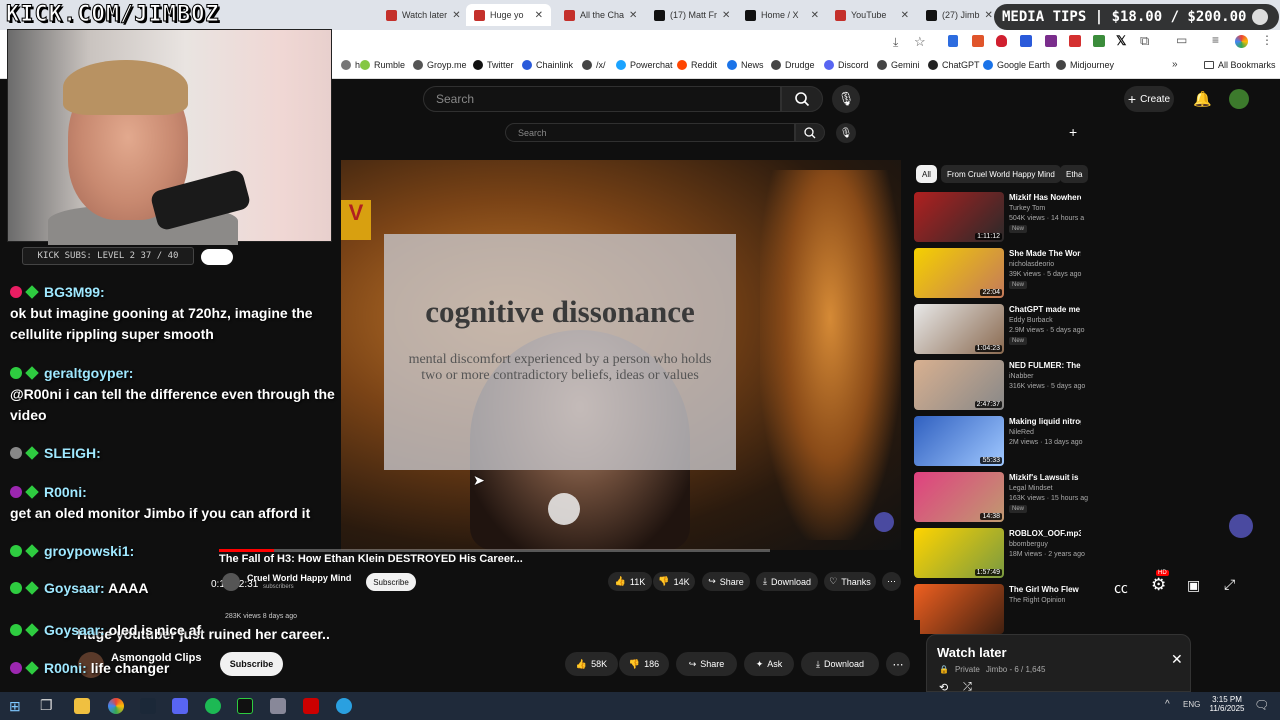  What do you see at coordinates (1045, 421) in the screenshot?
I see `recommendation-title: Making liquid nitroge` at bounding box center [1045, 421].